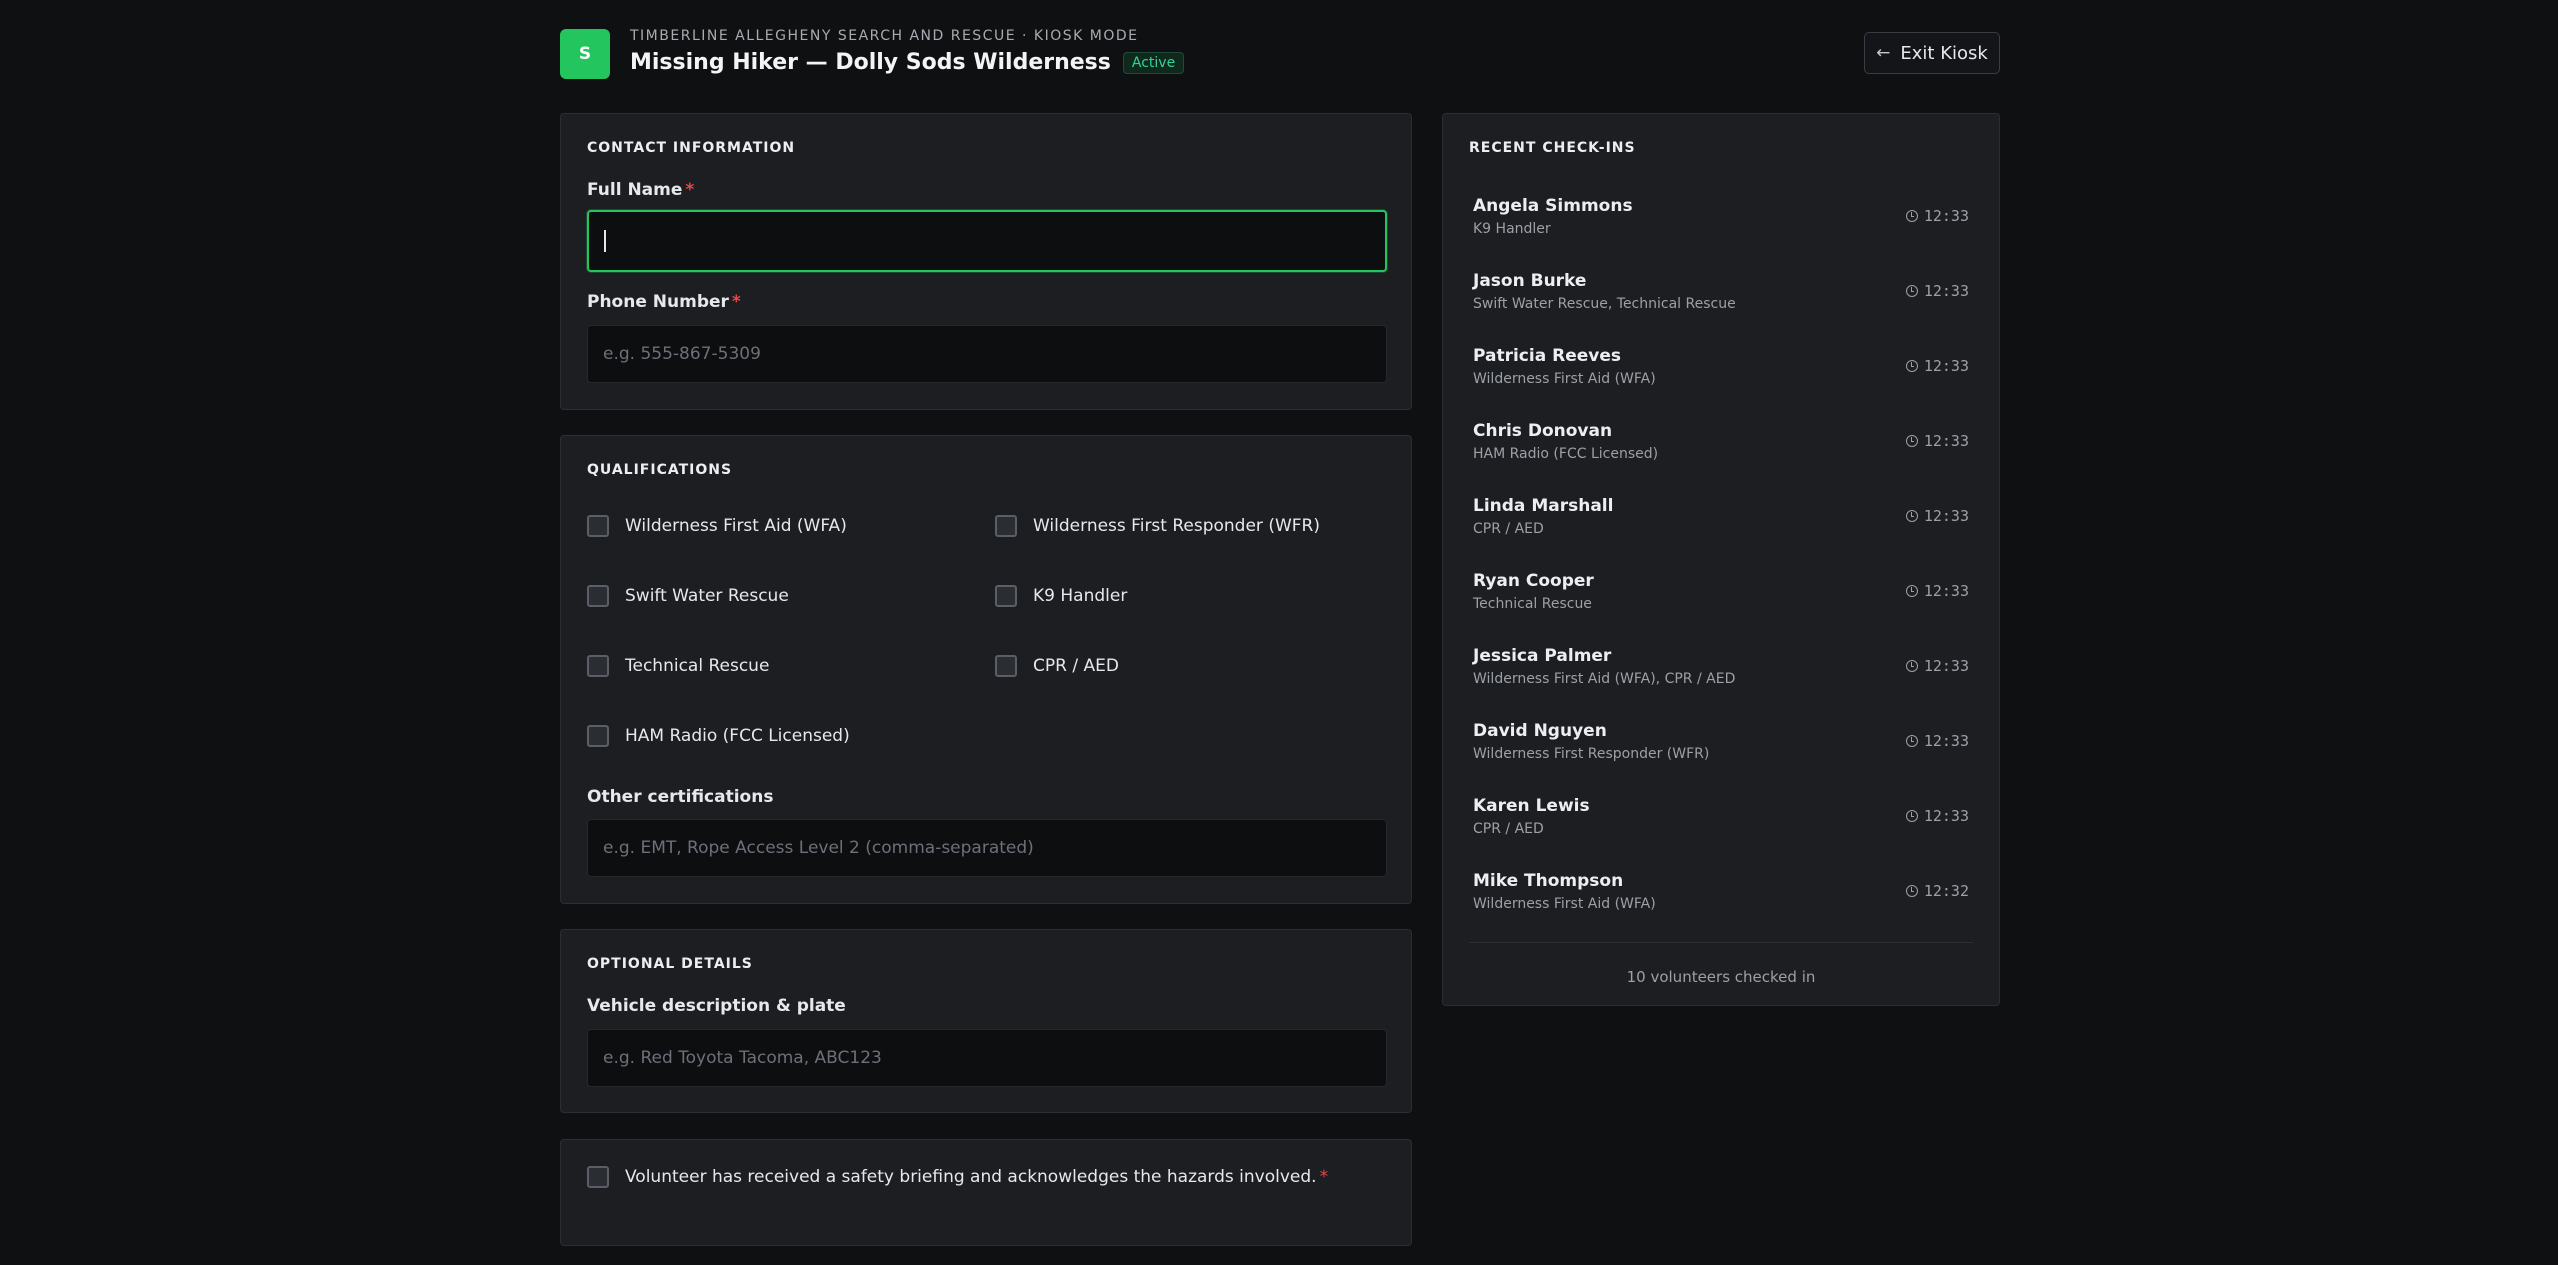  I want to click on qual-checkbox-swift-water: Swift Water Rescue, so click(688, 596).